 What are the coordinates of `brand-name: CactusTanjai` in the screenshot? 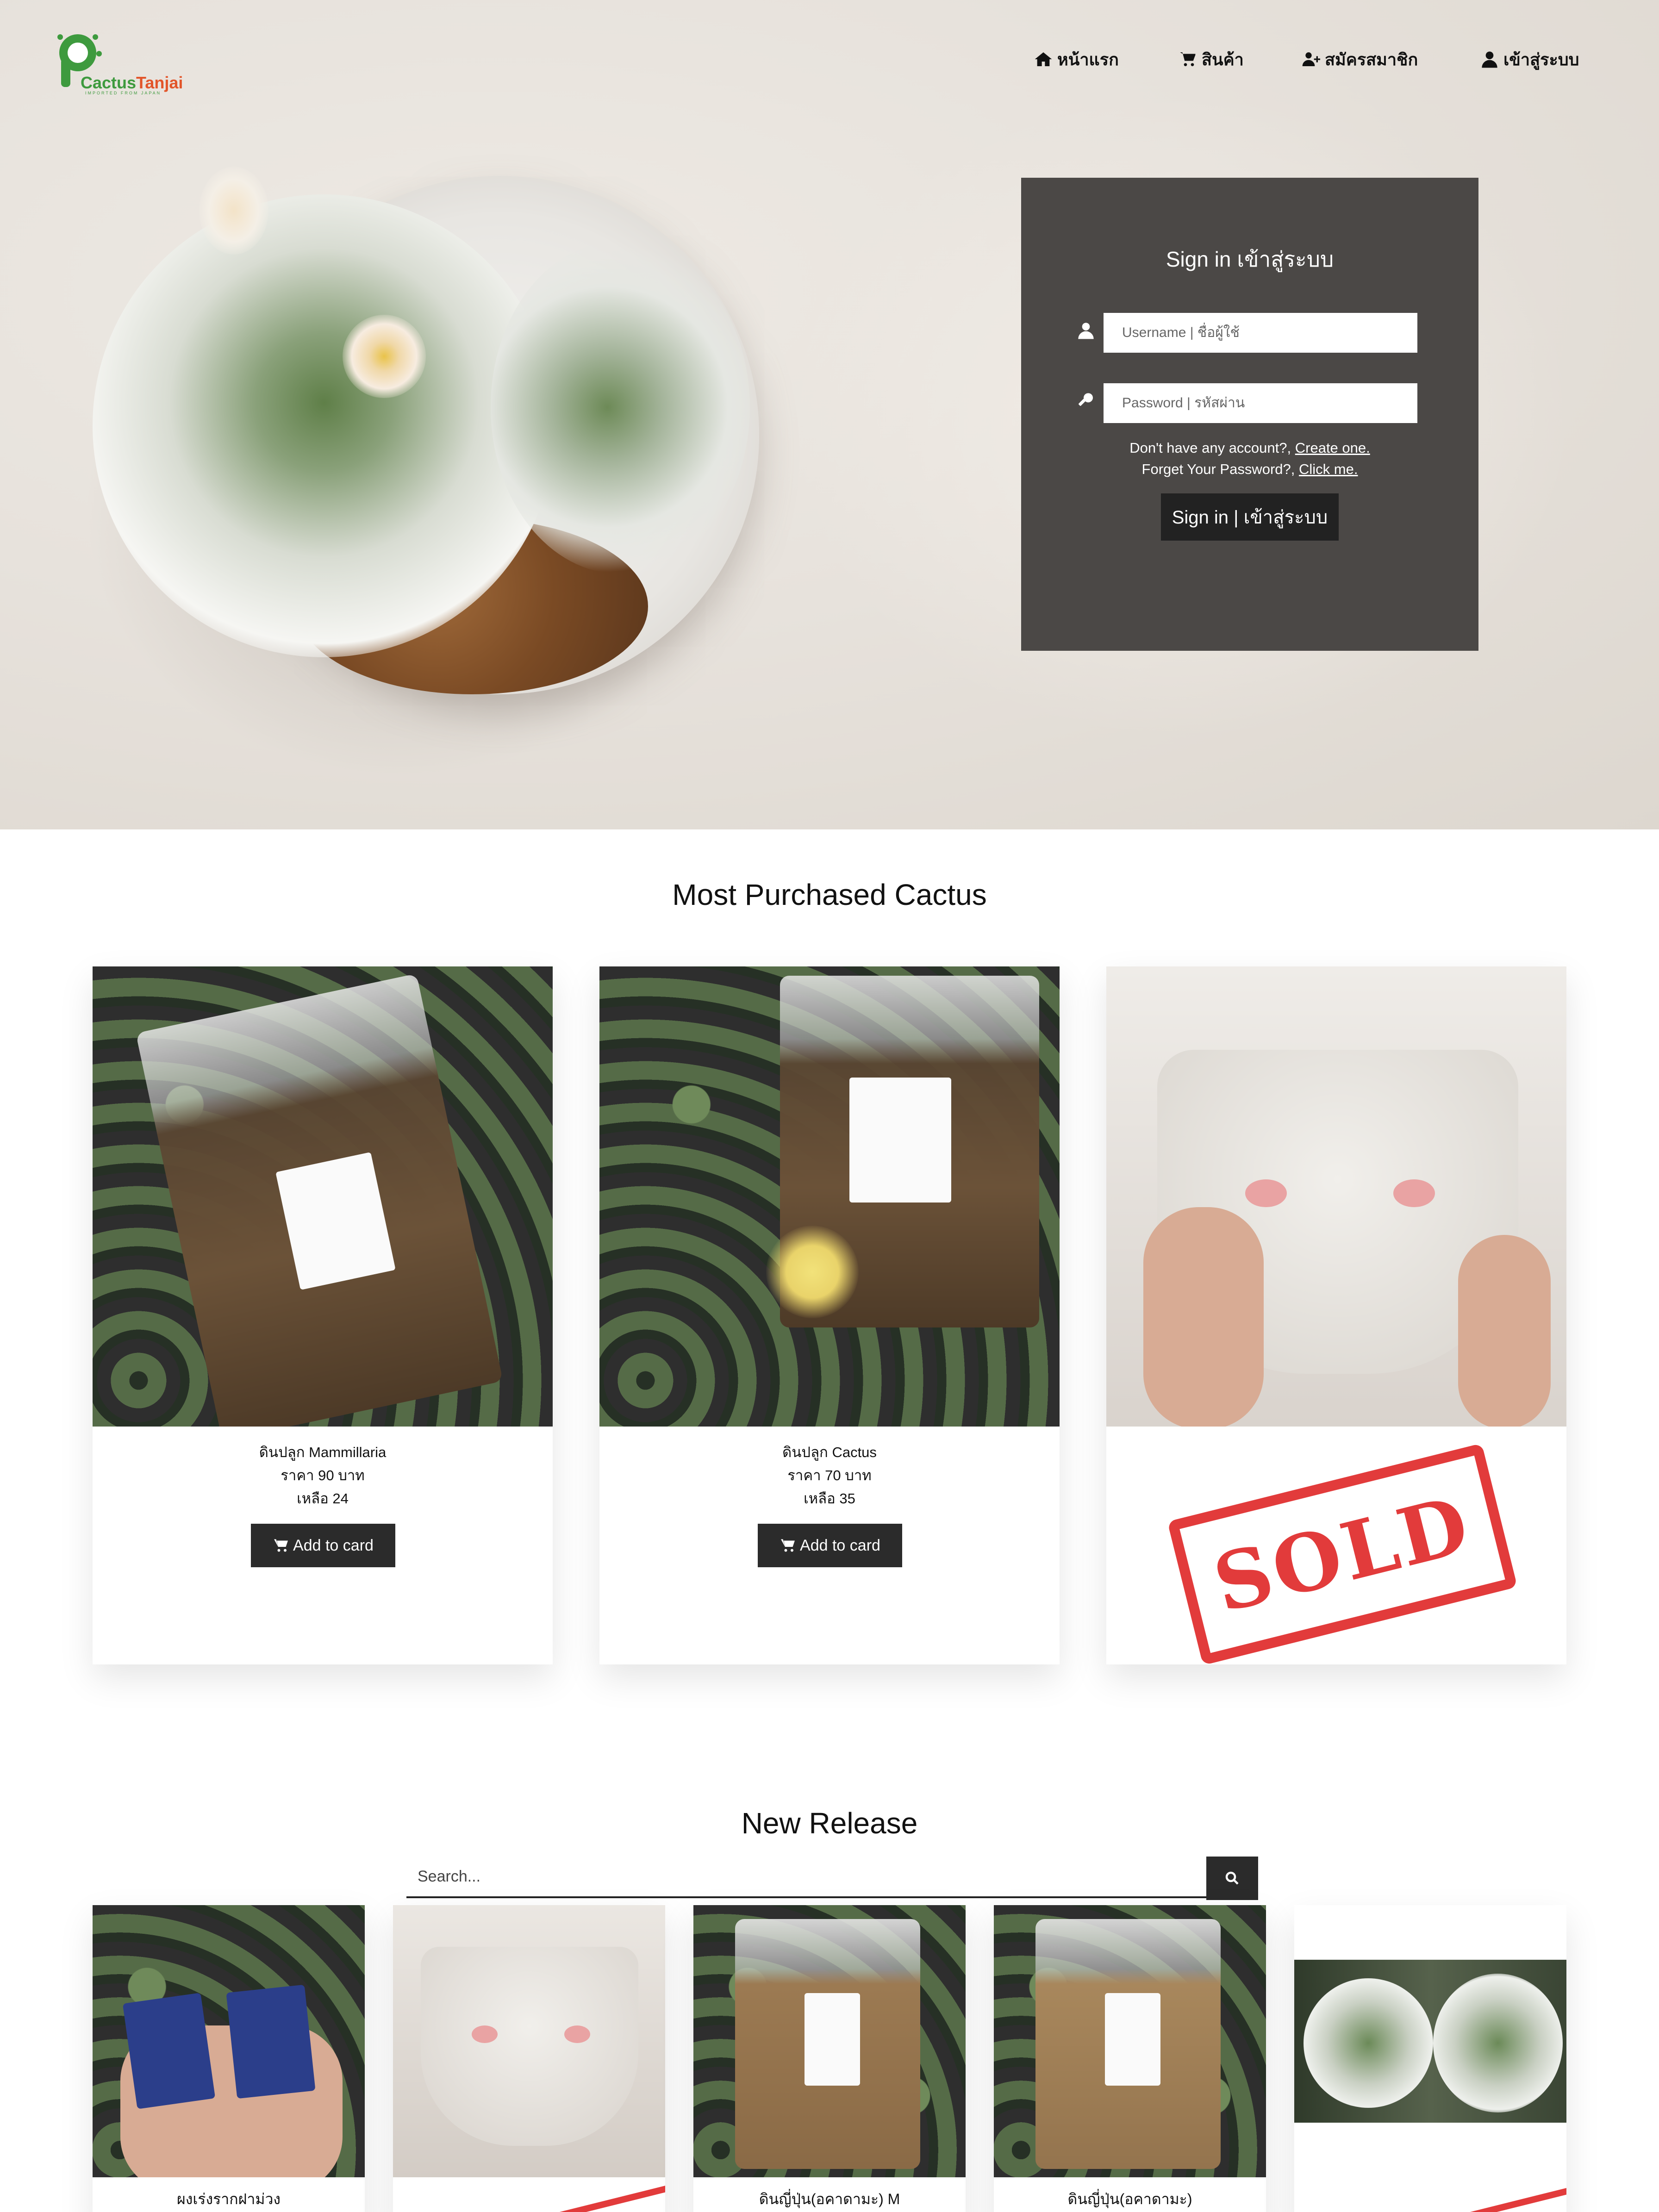 It's located at (132, 82).